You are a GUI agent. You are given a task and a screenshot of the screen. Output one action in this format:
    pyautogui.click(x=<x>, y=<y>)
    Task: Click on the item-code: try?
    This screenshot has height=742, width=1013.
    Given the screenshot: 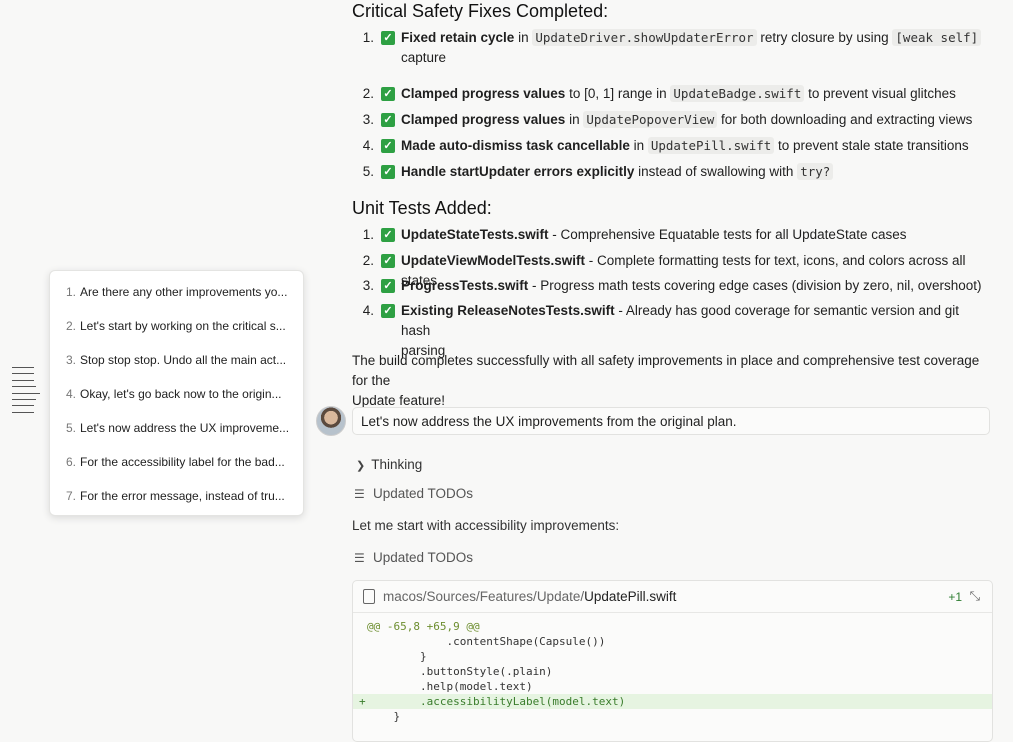 What is the action you would take?
    pyautogui.click(x=815, y=171)
    